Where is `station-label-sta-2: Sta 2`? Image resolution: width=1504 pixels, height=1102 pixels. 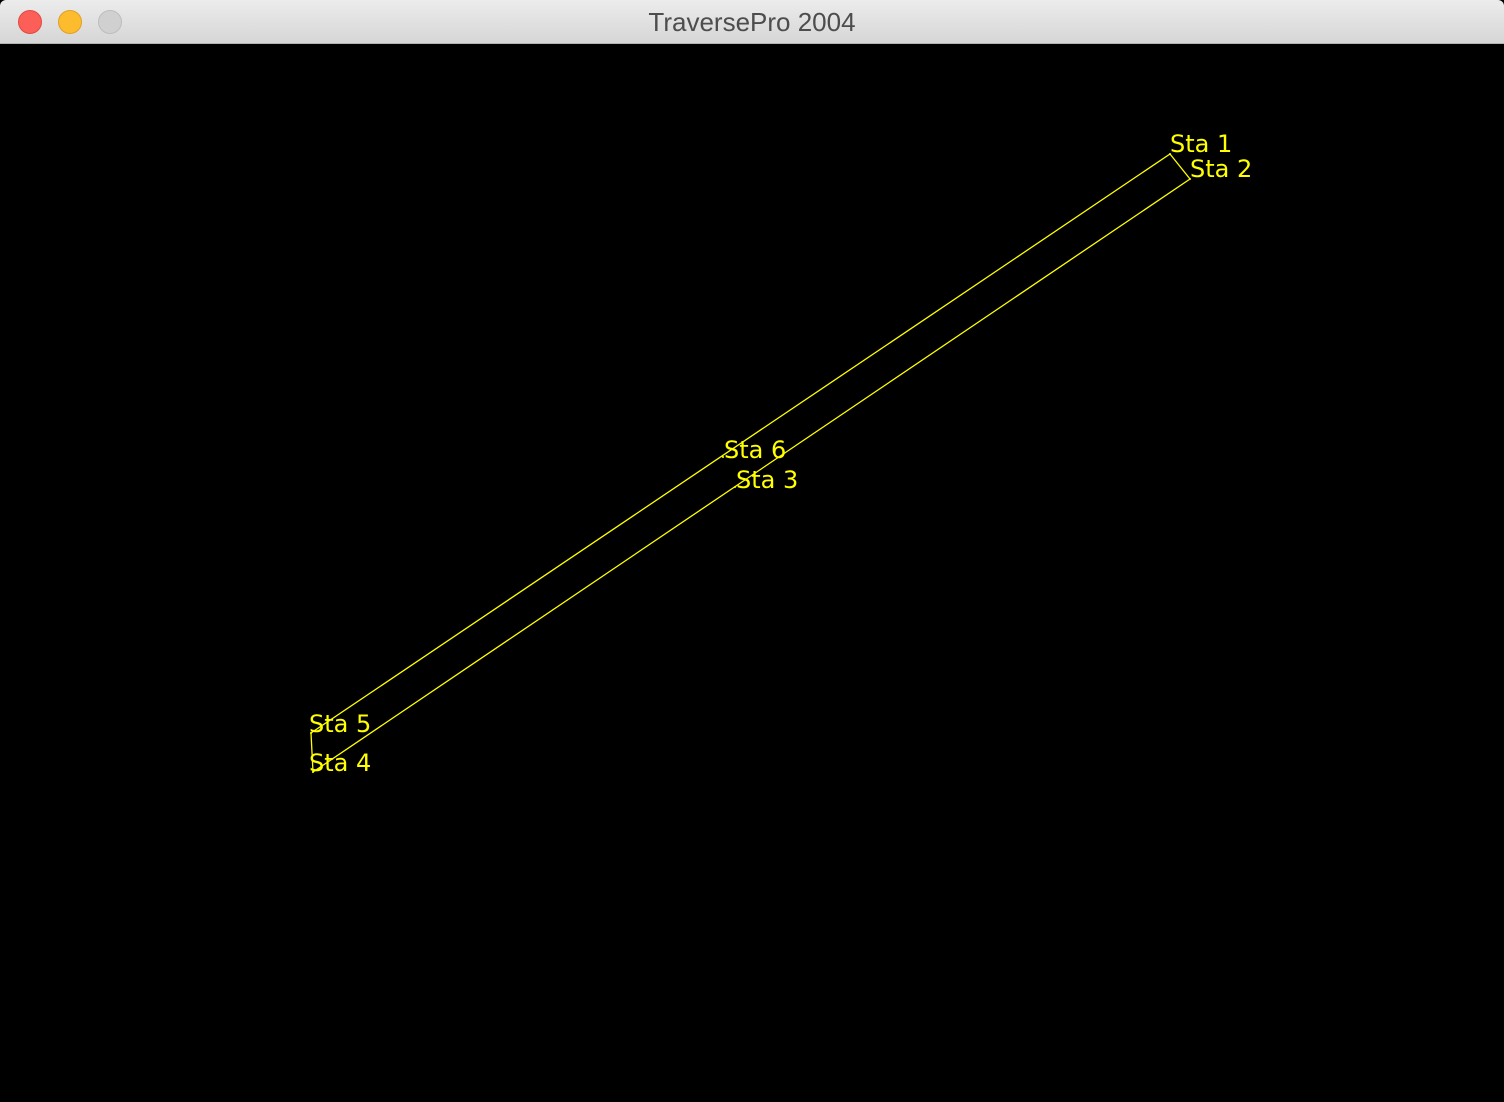 station-label-sta-2: Sta 2 is located at coordinates (1221, 169).